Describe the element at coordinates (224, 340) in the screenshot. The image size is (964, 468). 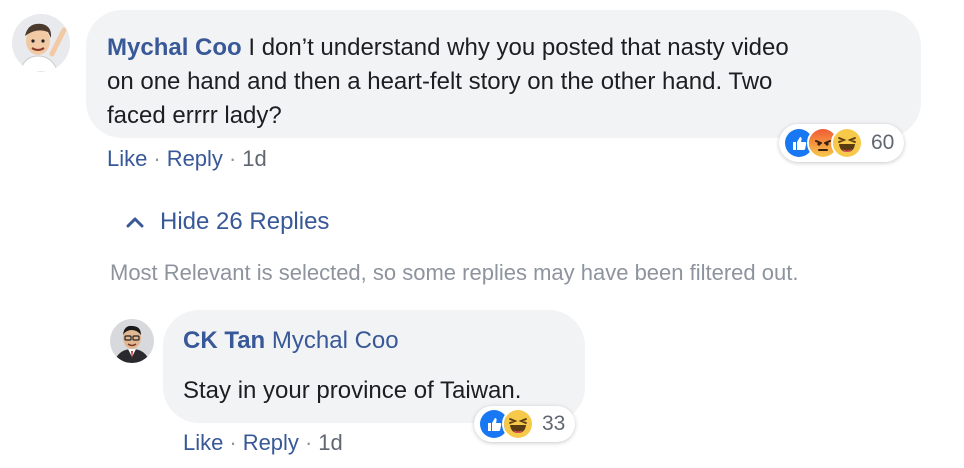
I see `reply-author-link: CK Tan` at that location.